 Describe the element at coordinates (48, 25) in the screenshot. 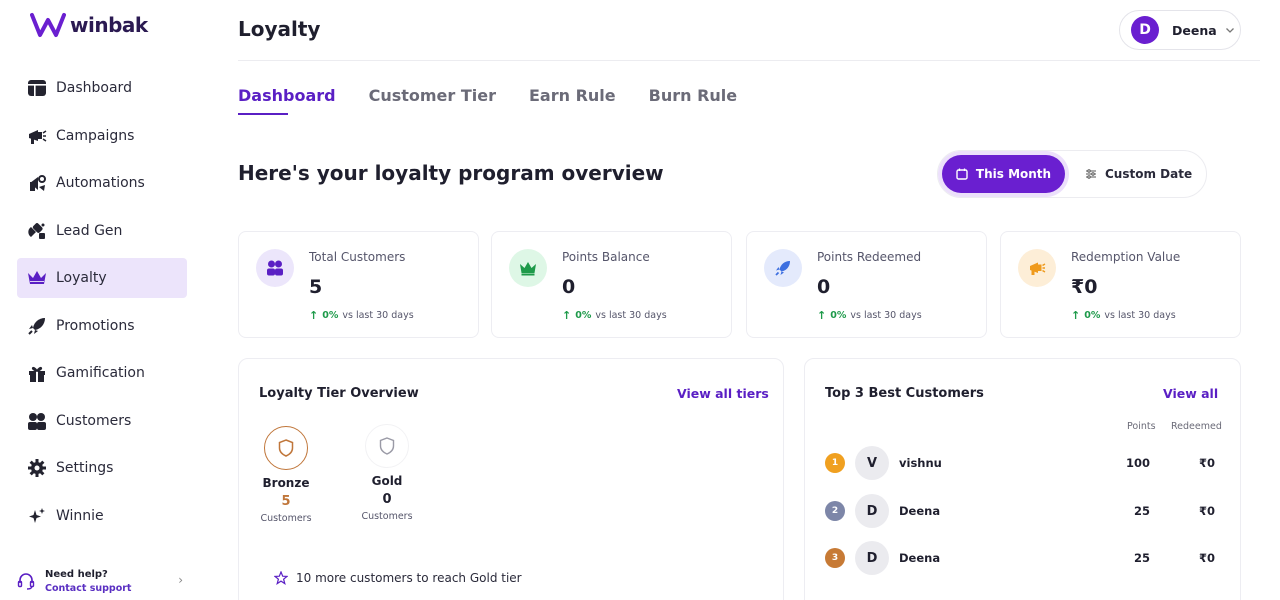

I see `winbak-logo-icon` at that location.